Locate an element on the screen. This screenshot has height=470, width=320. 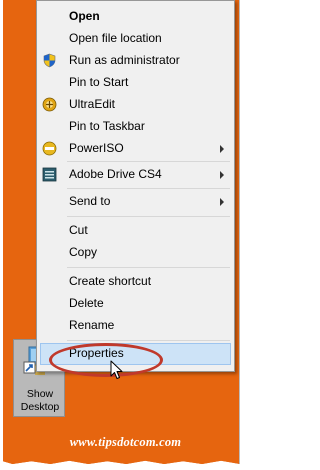
menu-item-label: Create shortcut is located at coordinates (110, 281).